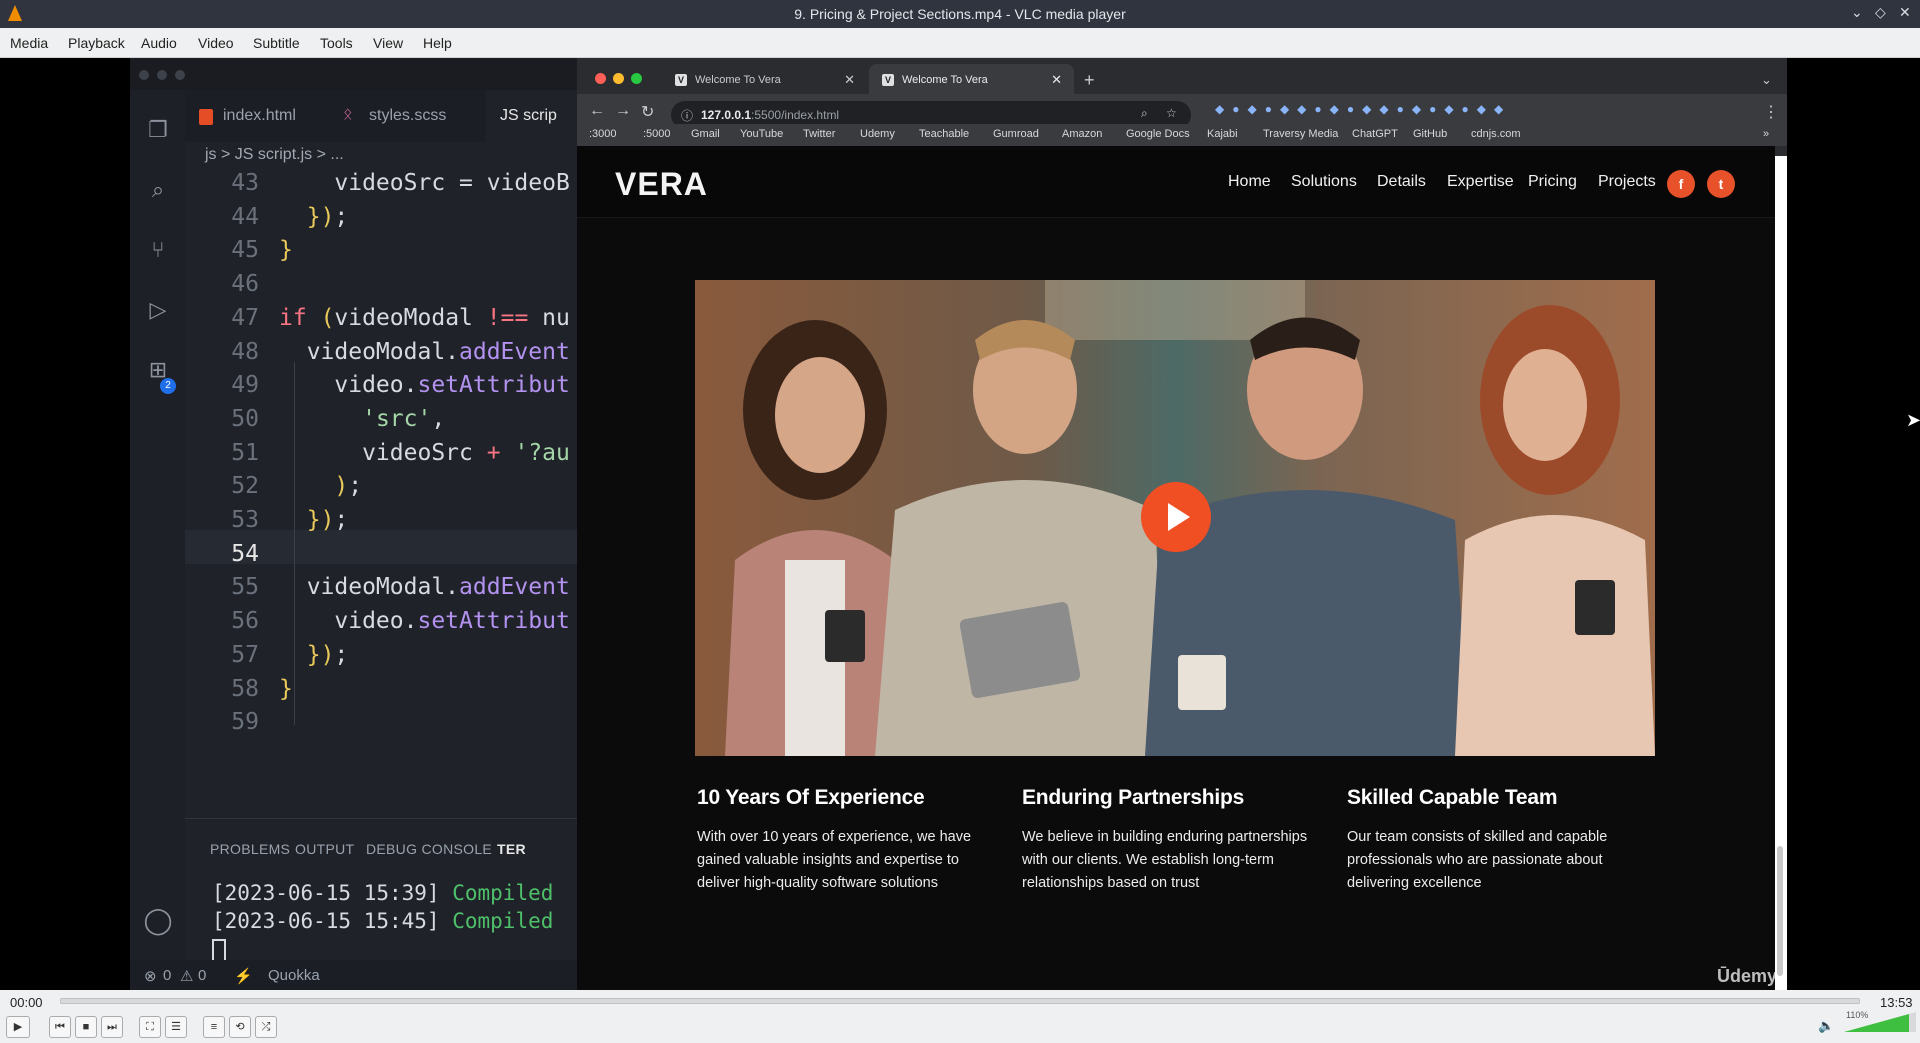  I want to click on bookmark: Teachable, so click(944, 134).